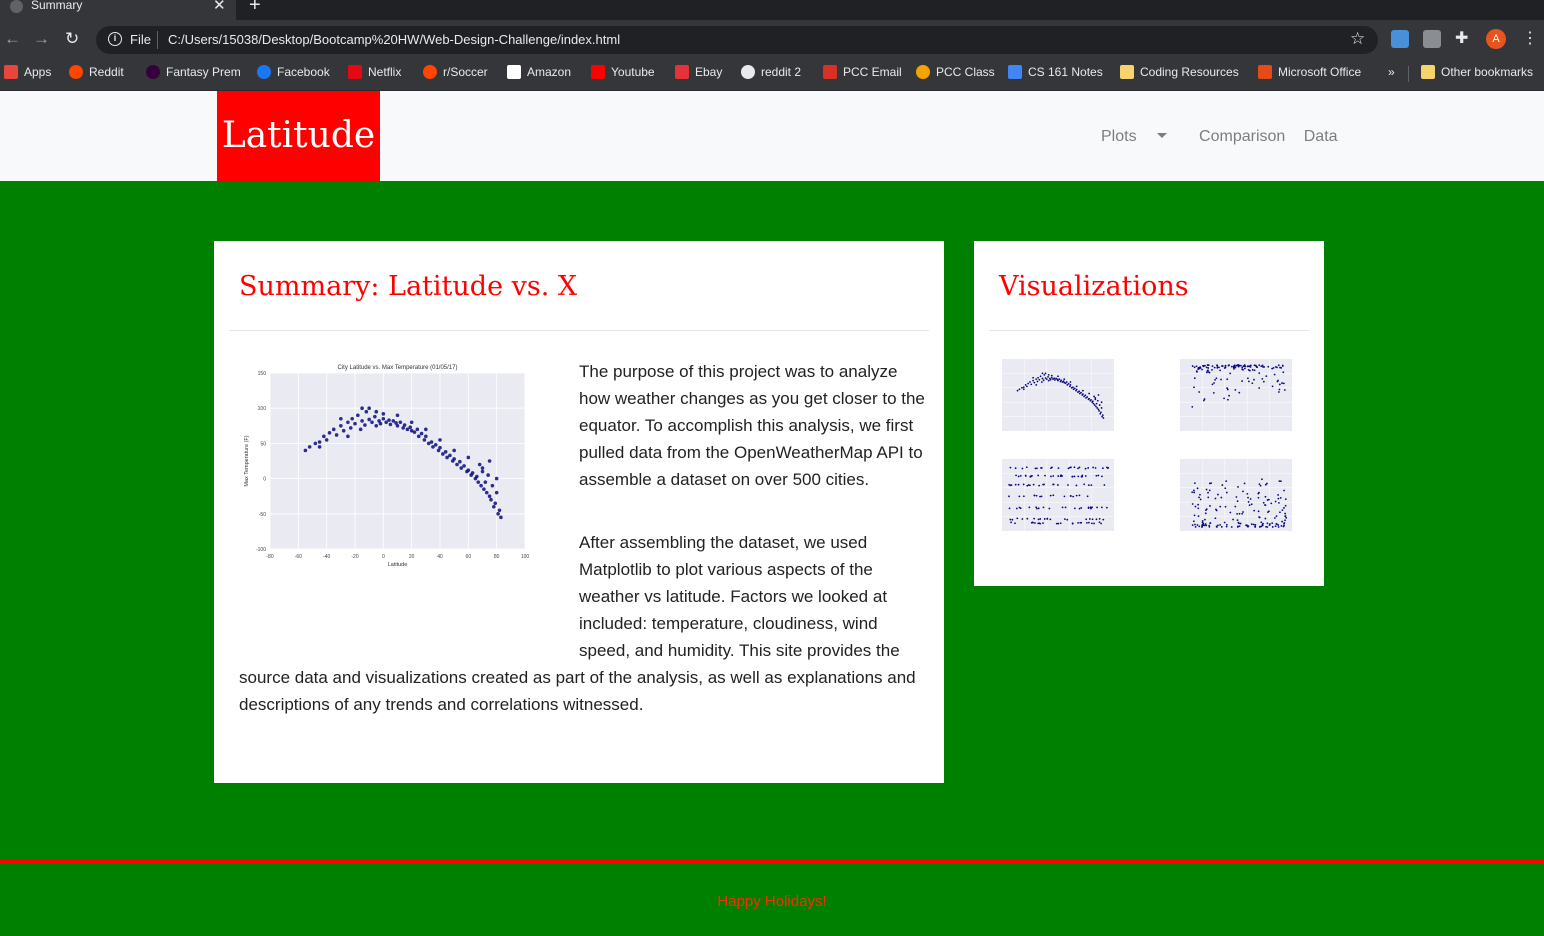 Image resolution: width=1544 pixels, height=936 pixels. I want to click on info-icon: i, so click(115, 39).